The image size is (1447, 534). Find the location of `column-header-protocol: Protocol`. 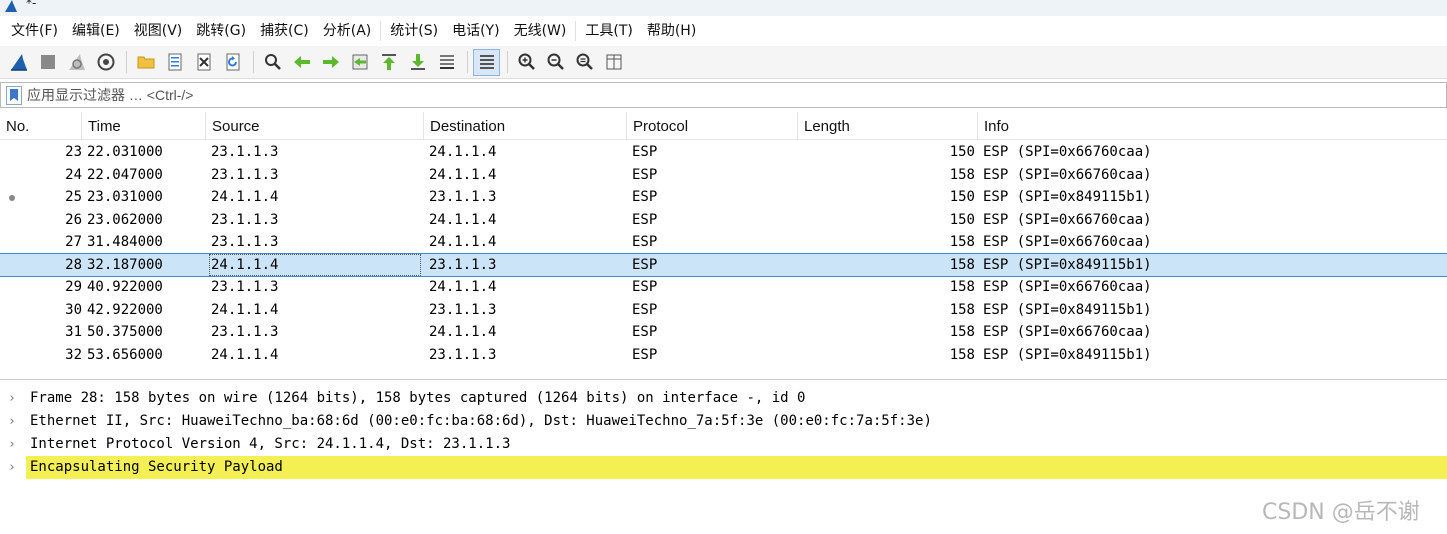

column-header-protocol: Protocol is located at coordinates (712, 126).